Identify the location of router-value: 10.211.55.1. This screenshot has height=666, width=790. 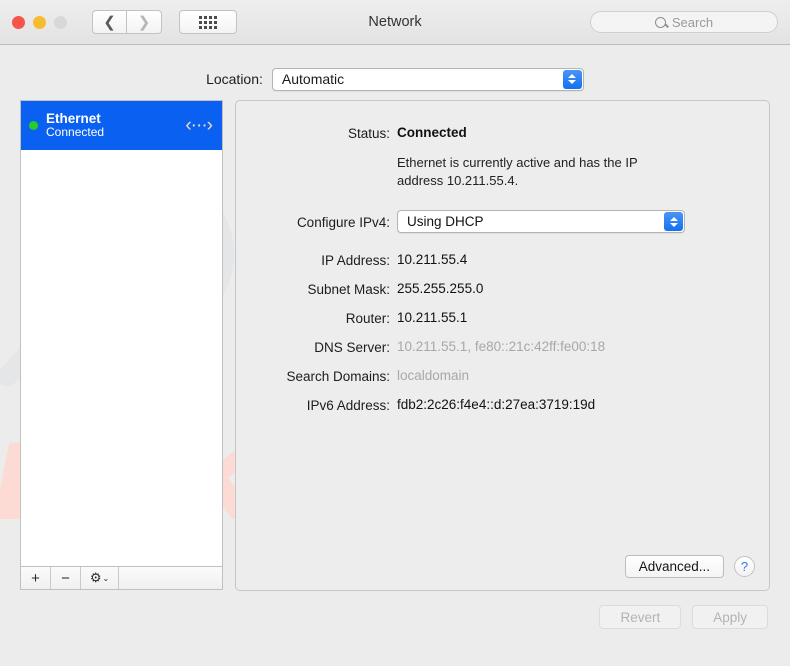
(432, 318).